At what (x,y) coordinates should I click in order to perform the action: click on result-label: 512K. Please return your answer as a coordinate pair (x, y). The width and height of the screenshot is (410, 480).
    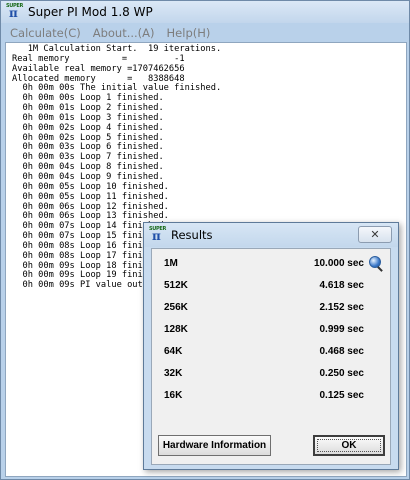
    Looking at the image, I should click on (176, 285).